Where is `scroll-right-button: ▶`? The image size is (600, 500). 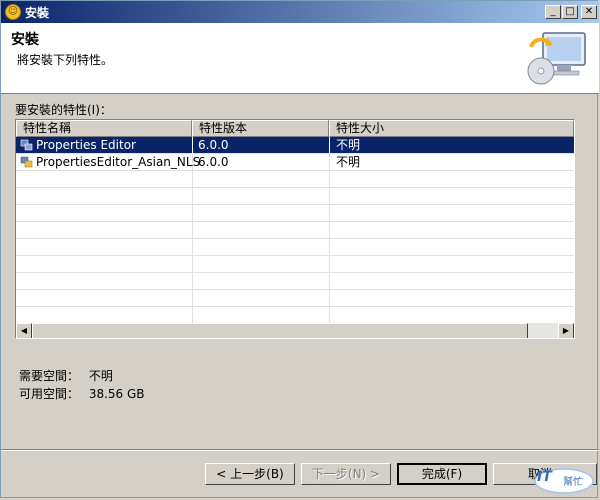
scroll-right-button: ▶ is located at coordinates (566, 330).